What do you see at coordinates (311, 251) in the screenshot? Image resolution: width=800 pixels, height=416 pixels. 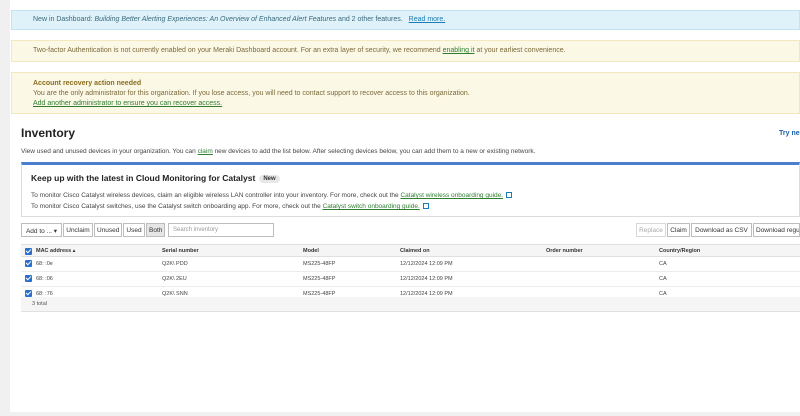 I see `column-model: Model` at bounding box center [311, 251].